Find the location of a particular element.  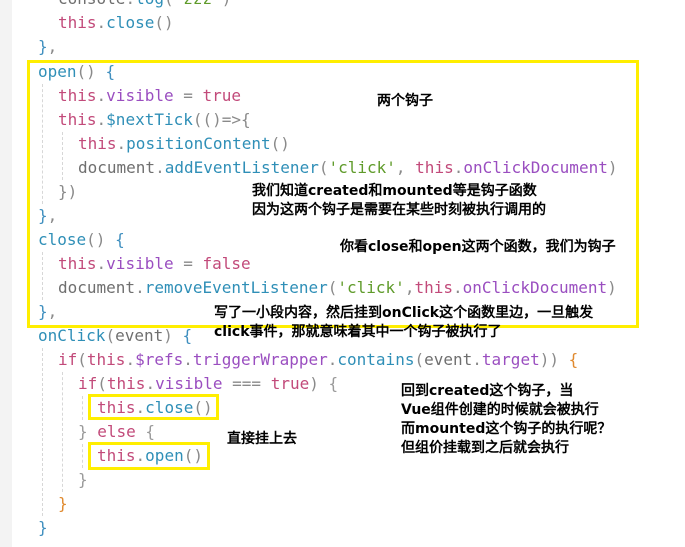

code-line: console.log('zzz') is located at coordinates (144, 5).